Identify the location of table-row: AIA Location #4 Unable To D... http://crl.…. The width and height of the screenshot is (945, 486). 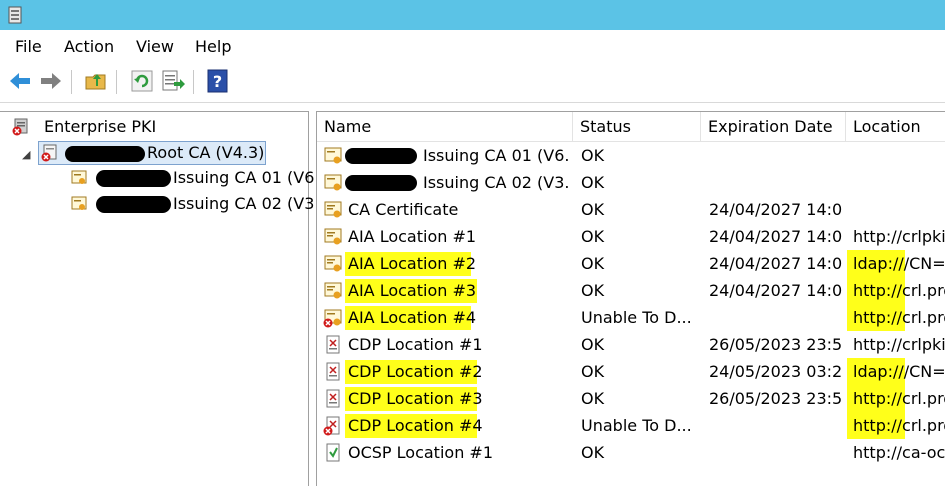
(631, 317).